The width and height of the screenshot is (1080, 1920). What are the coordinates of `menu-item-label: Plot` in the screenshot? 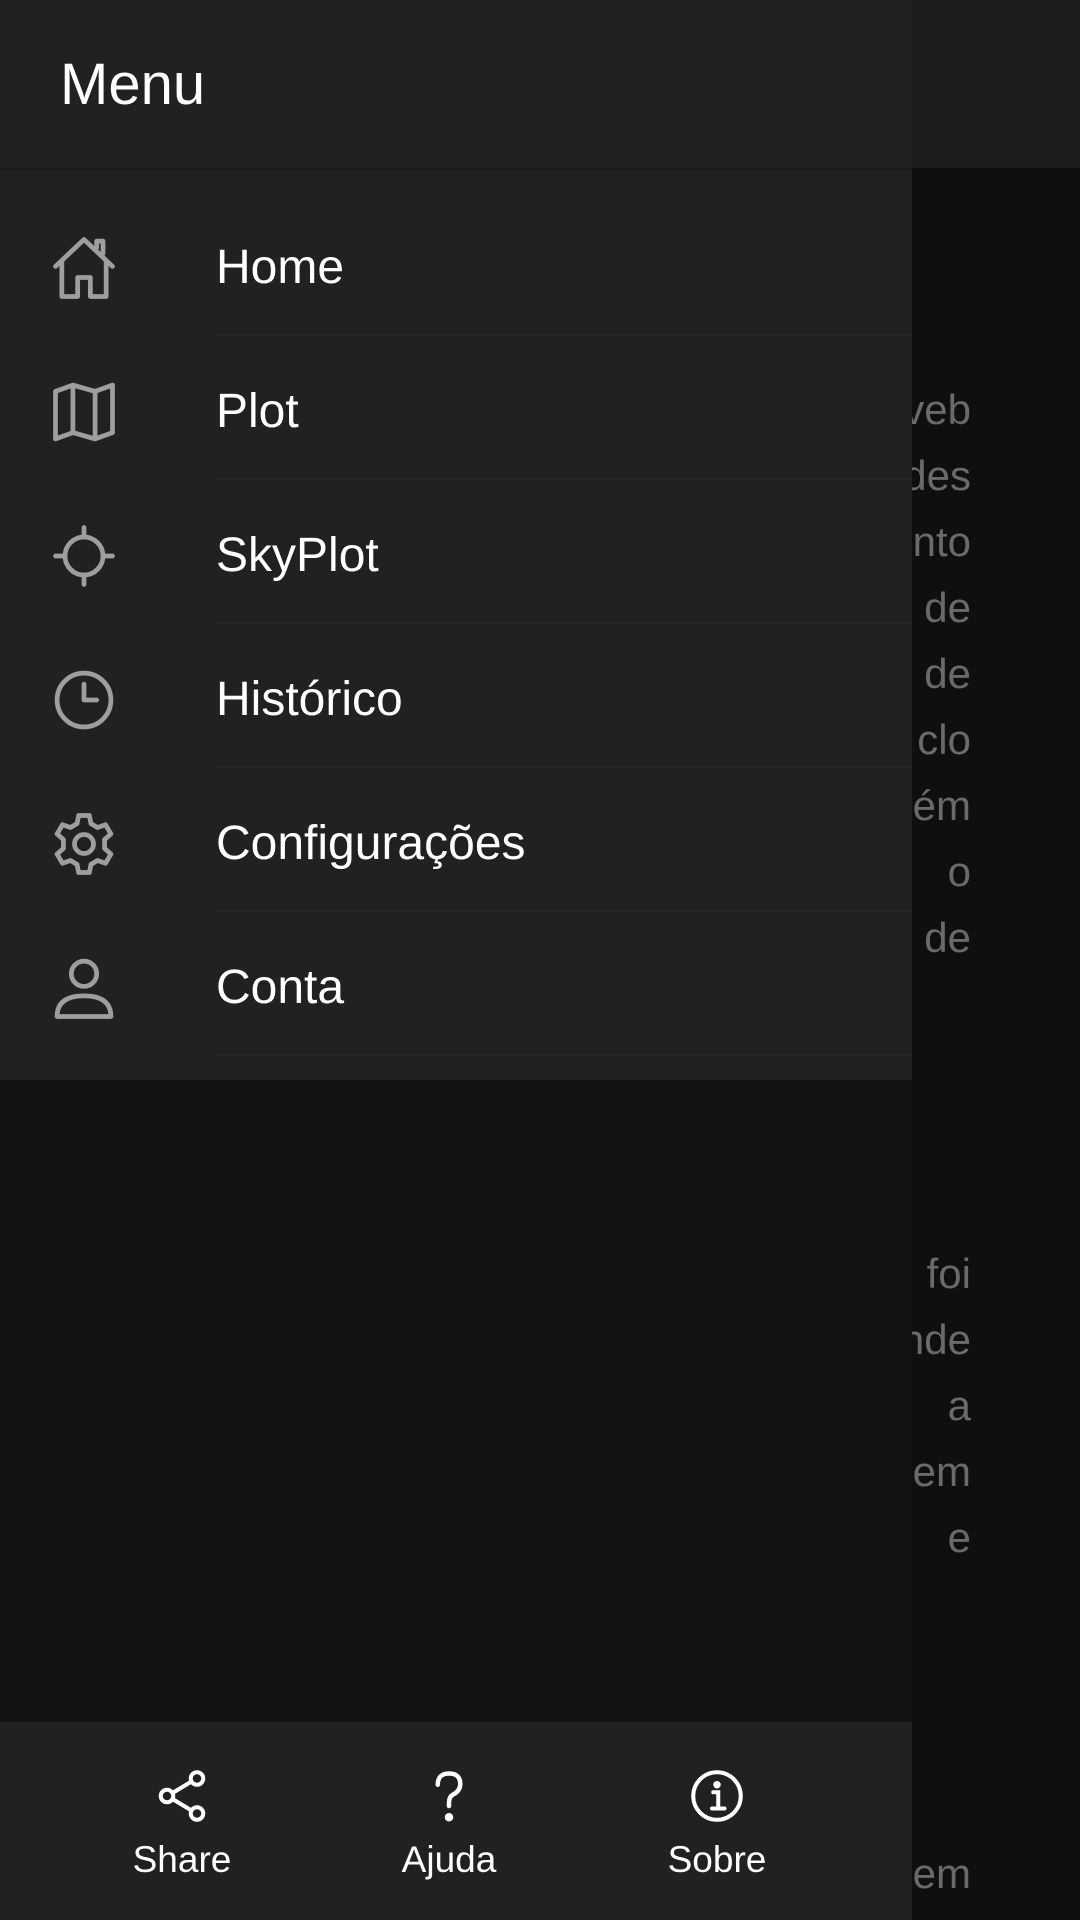 It's located at (257, 411).